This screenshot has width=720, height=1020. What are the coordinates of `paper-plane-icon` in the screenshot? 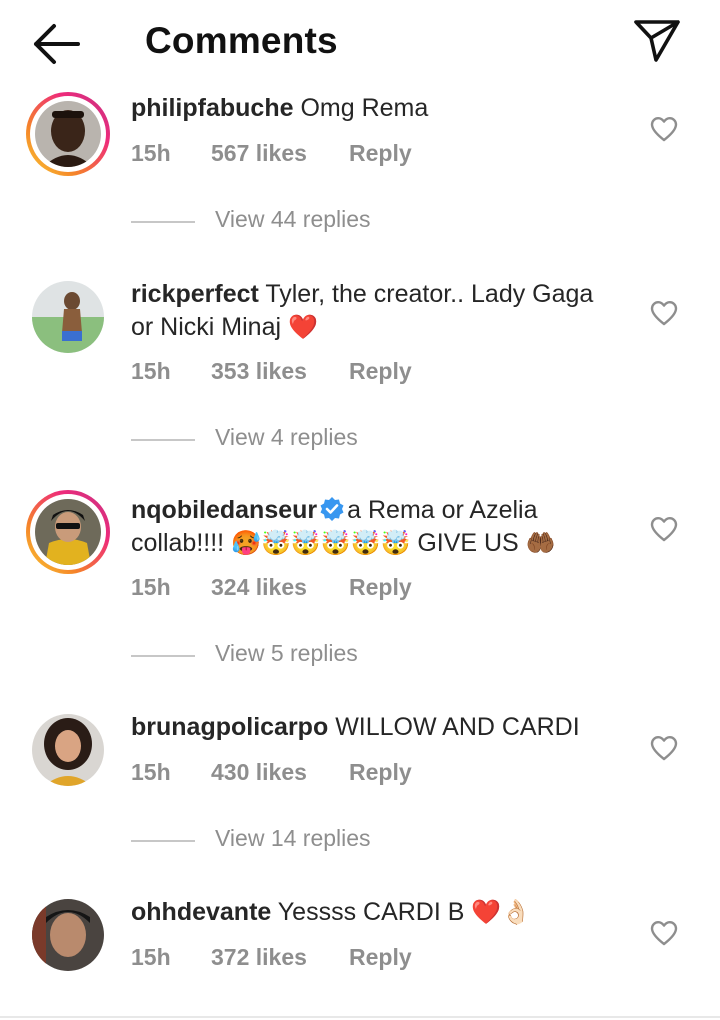 It's located at (656, 40).